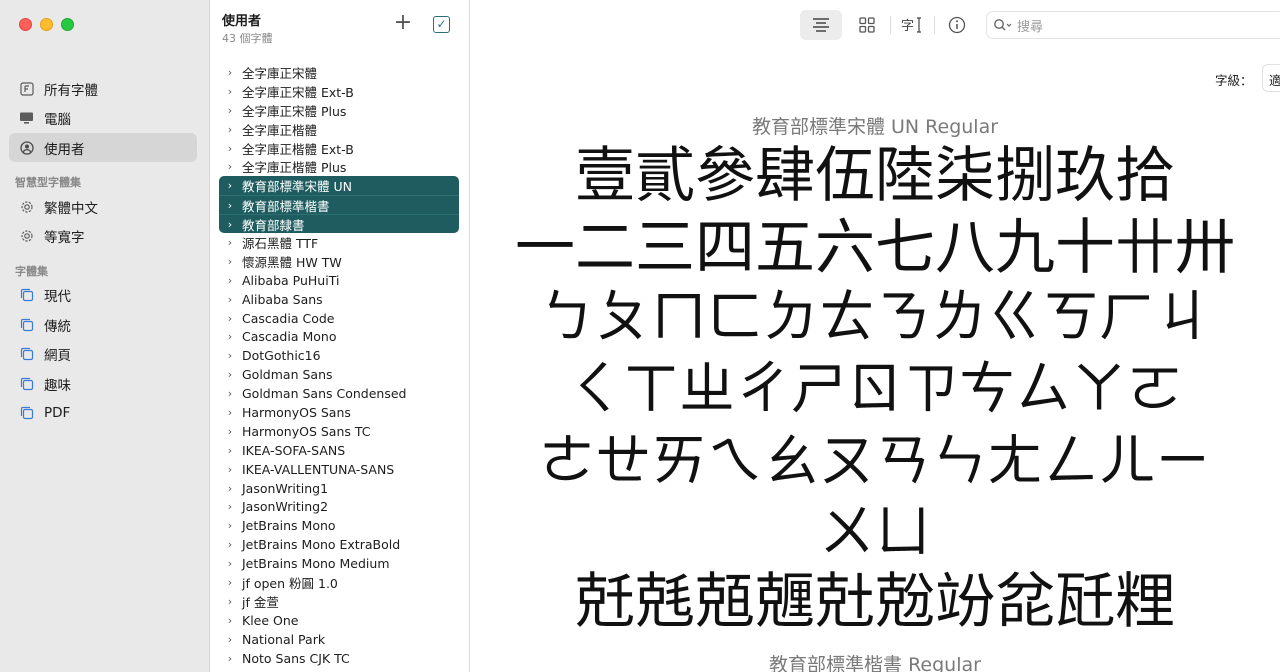 The height and width of the screenshot is (672, 1280). Describe the element at coordinates (286, 206) in the screenshot. I see `font-family-name: 教育部標準楷書` at that location.